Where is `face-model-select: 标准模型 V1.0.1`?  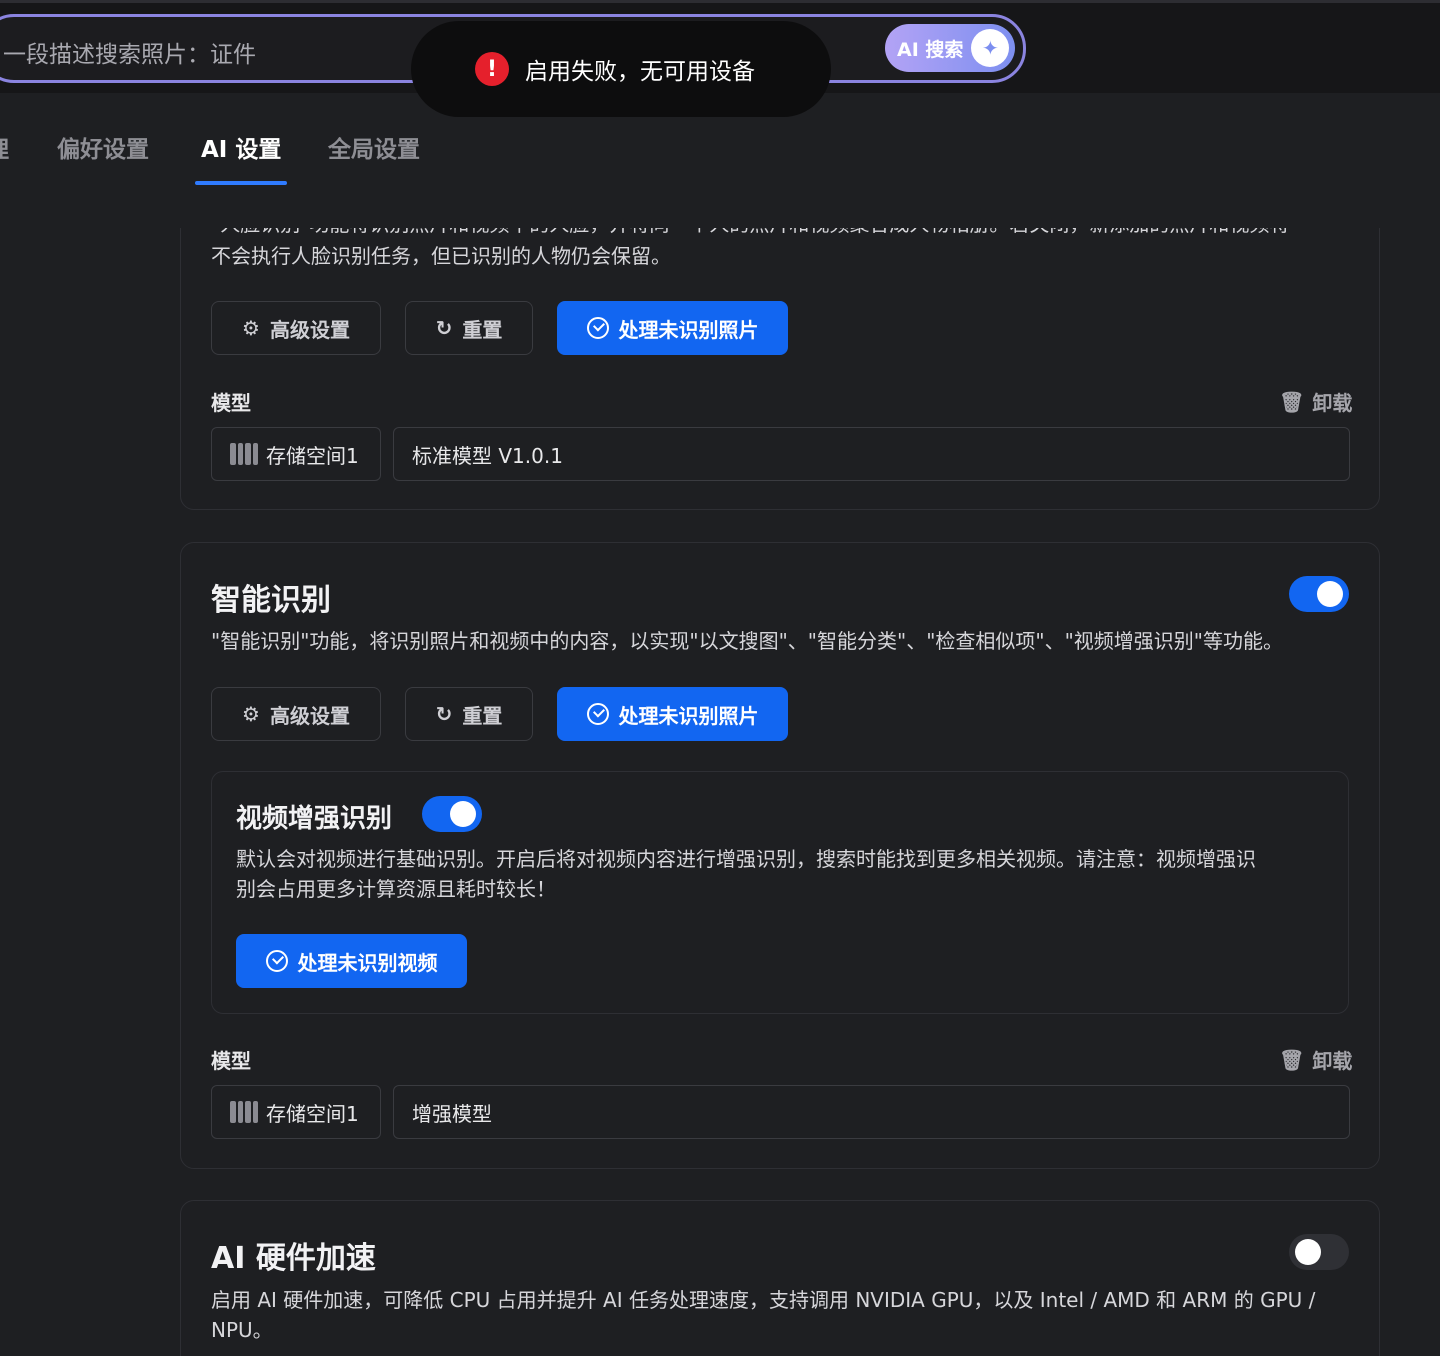 face-model-select: 标准模型 V1.0.1 is located at coordinates (871, 454).